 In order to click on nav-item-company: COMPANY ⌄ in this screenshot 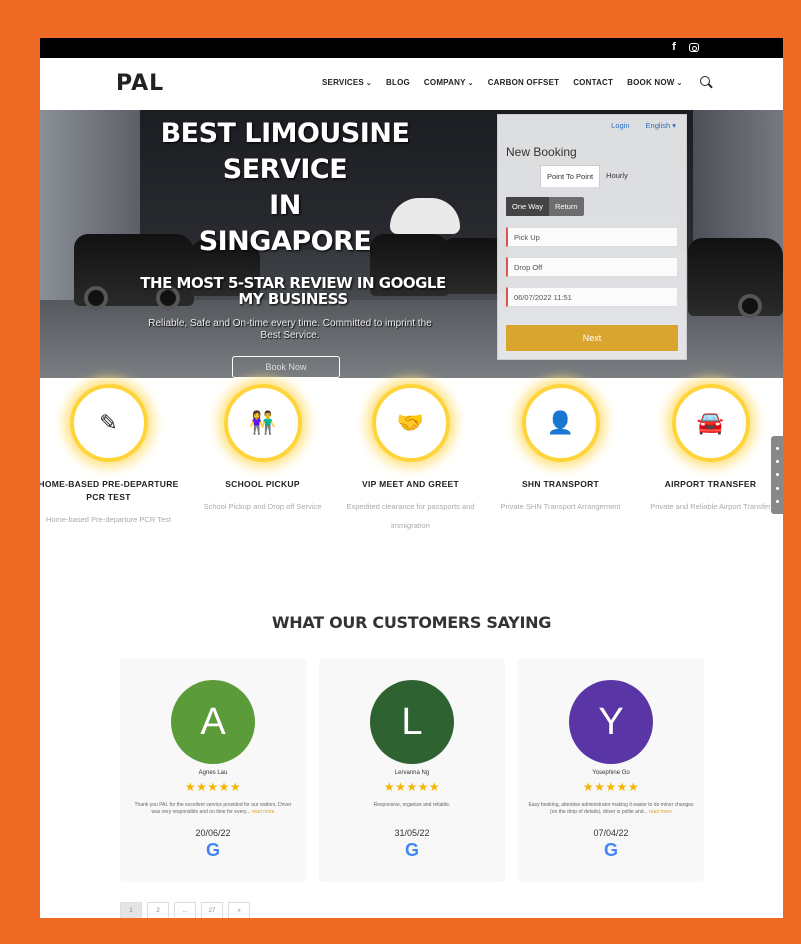, I will do `click(449, 82)`.